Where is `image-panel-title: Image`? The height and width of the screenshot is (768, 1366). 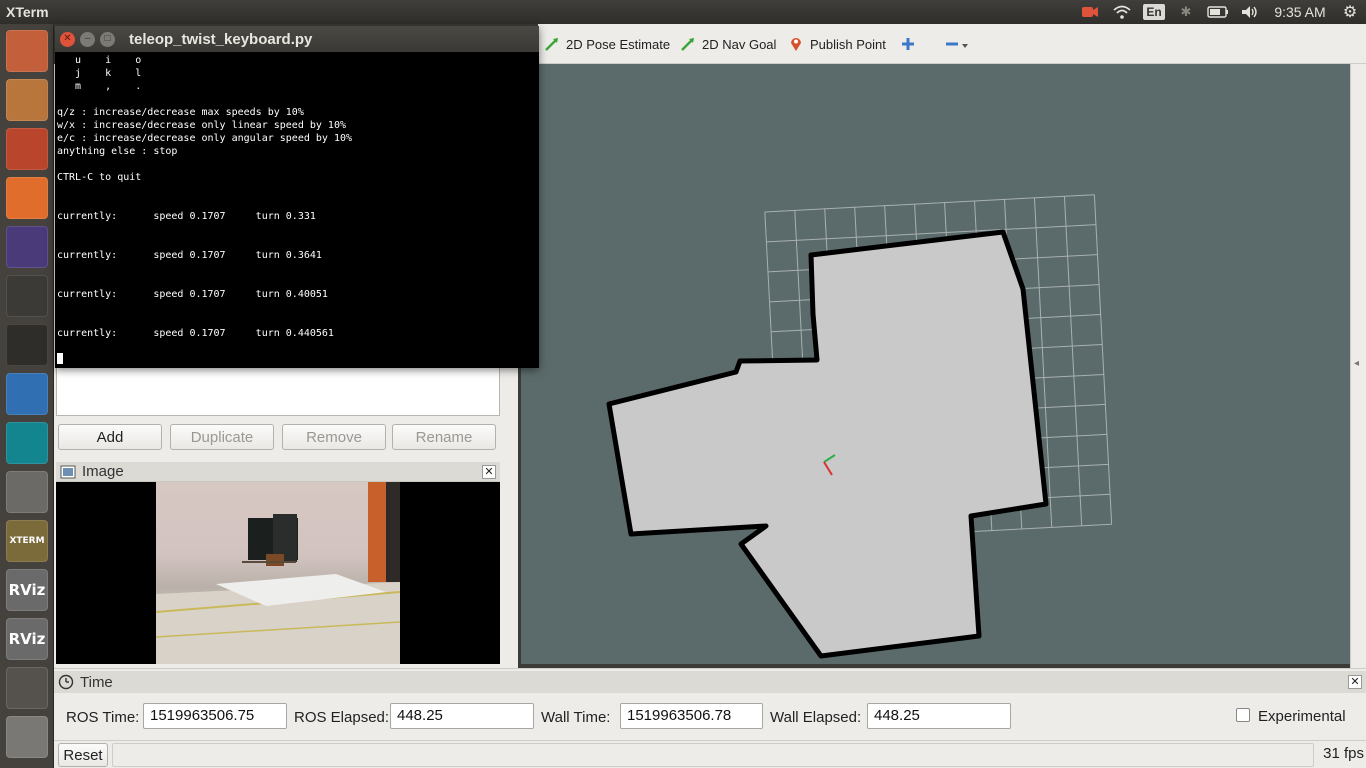
image-panel-title: Image is located at coordinates (103, 471).